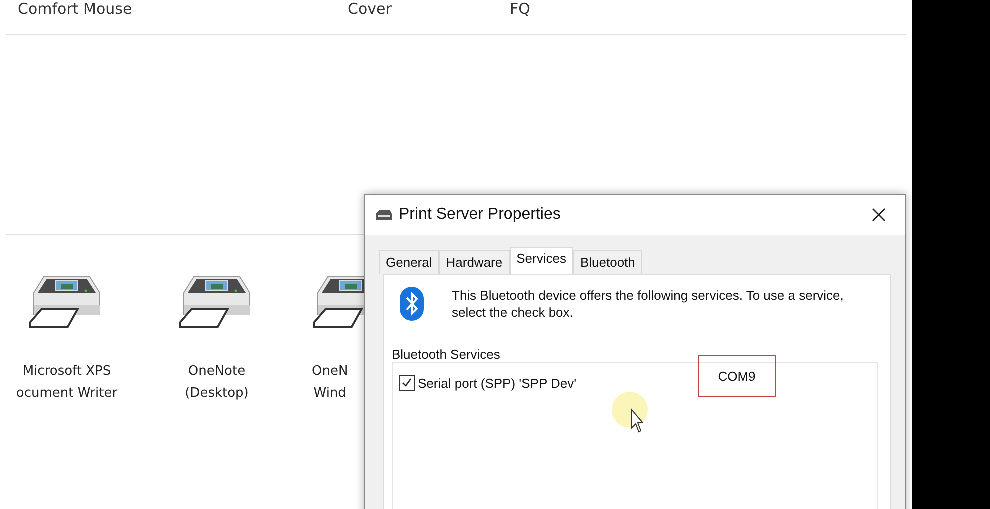 The height and width of the screenshot is (509, 990). I want to click on bluetooth-icon, so click(412, 304).